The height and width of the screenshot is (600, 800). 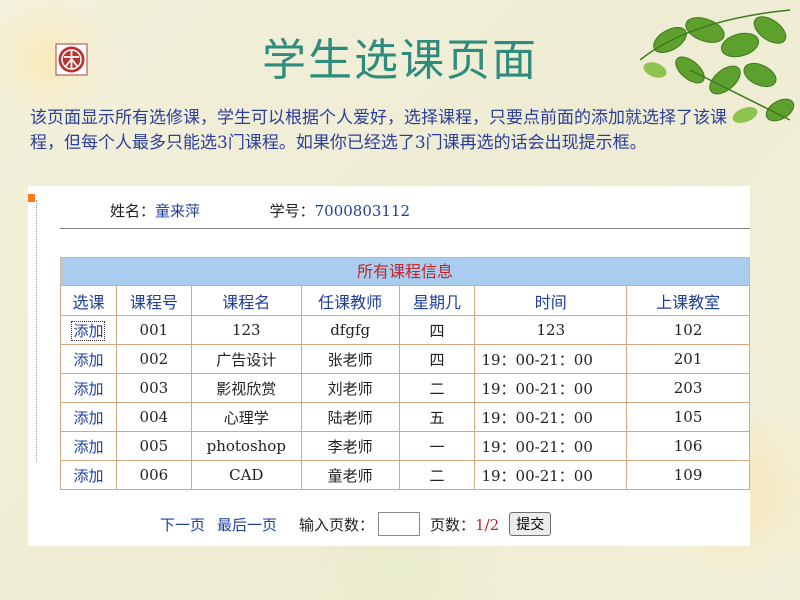 I want to click on last-page-link: 最后一页, so click(x=247, y=524).